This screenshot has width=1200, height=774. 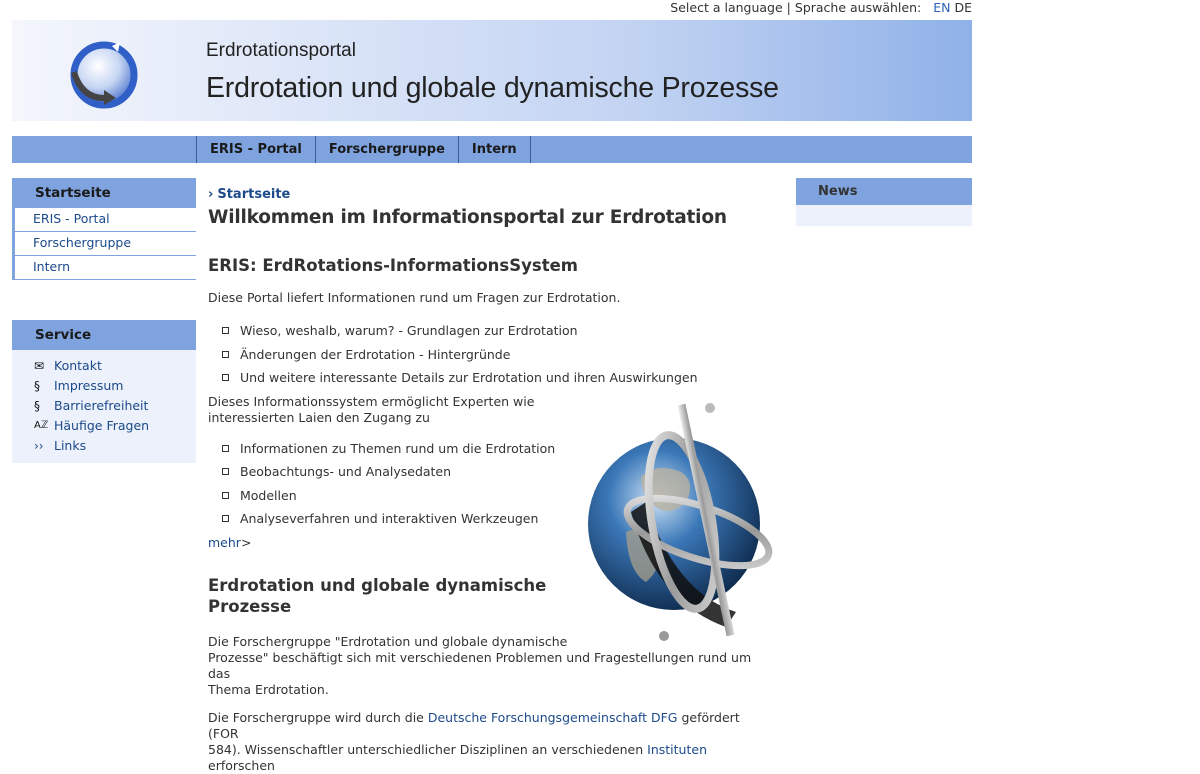 I want to click on service-link-kontakt: Kontakt, so click(x=78, y=366).